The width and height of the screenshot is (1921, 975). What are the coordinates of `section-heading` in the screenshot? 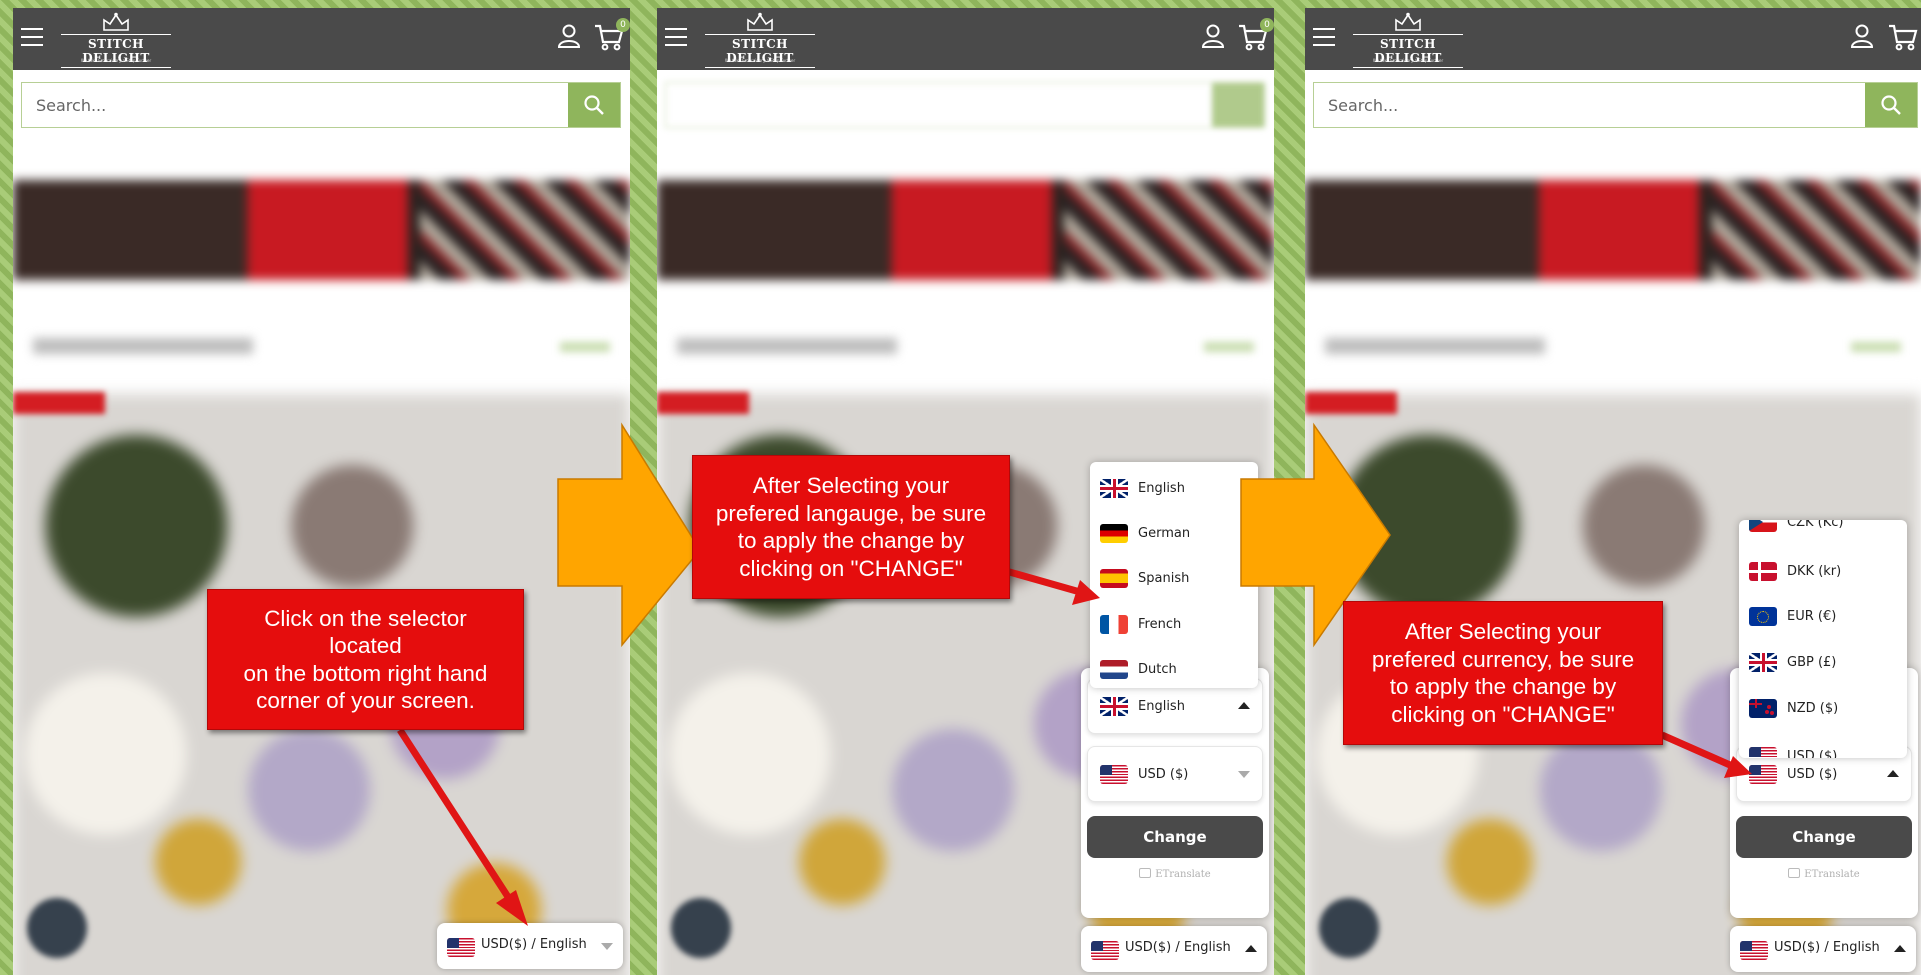 It's located at (143, 346).